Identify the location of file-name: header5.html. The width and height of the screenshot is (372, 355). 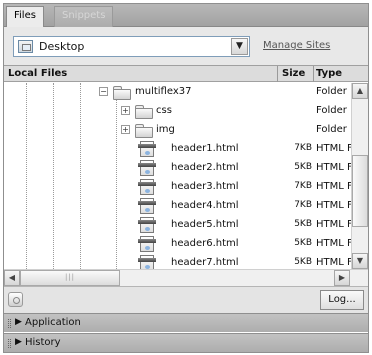
(205, 224).